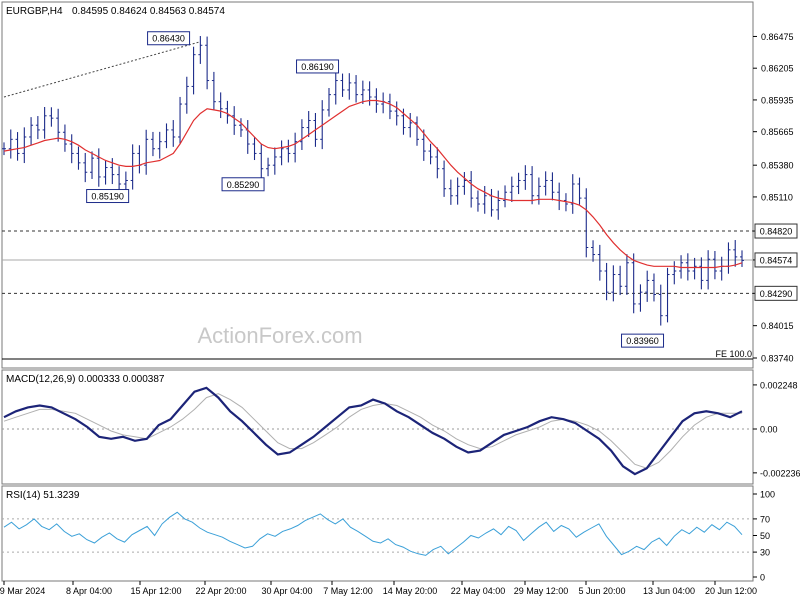 The width and height of the screenshot is (800, 605). Describe the element at coordinates (107, 197) in the screenshot. I see `swing-label: 0.85190` at that location.